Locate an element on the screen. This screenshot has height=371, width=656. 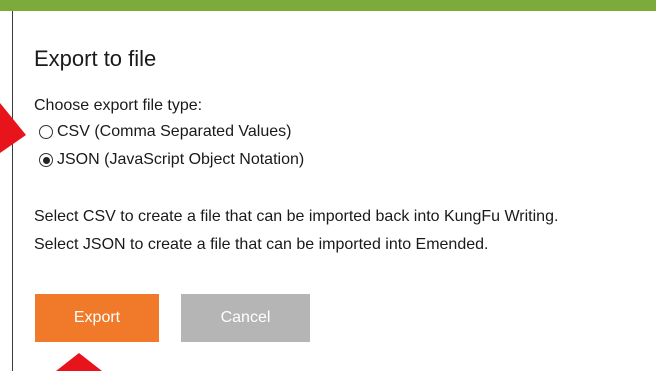
csv-radio-button is located at coordinates (46, 132).